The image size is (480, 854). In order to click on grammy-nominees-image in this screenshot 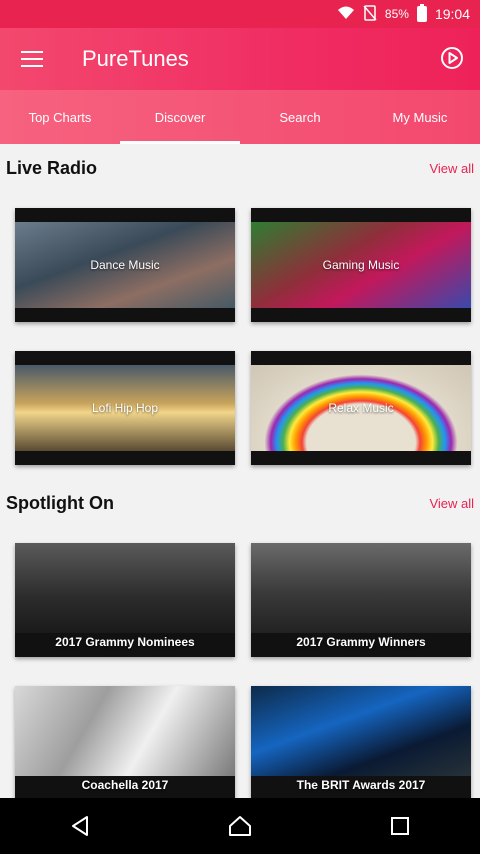, I will do `click(125, 588)`.